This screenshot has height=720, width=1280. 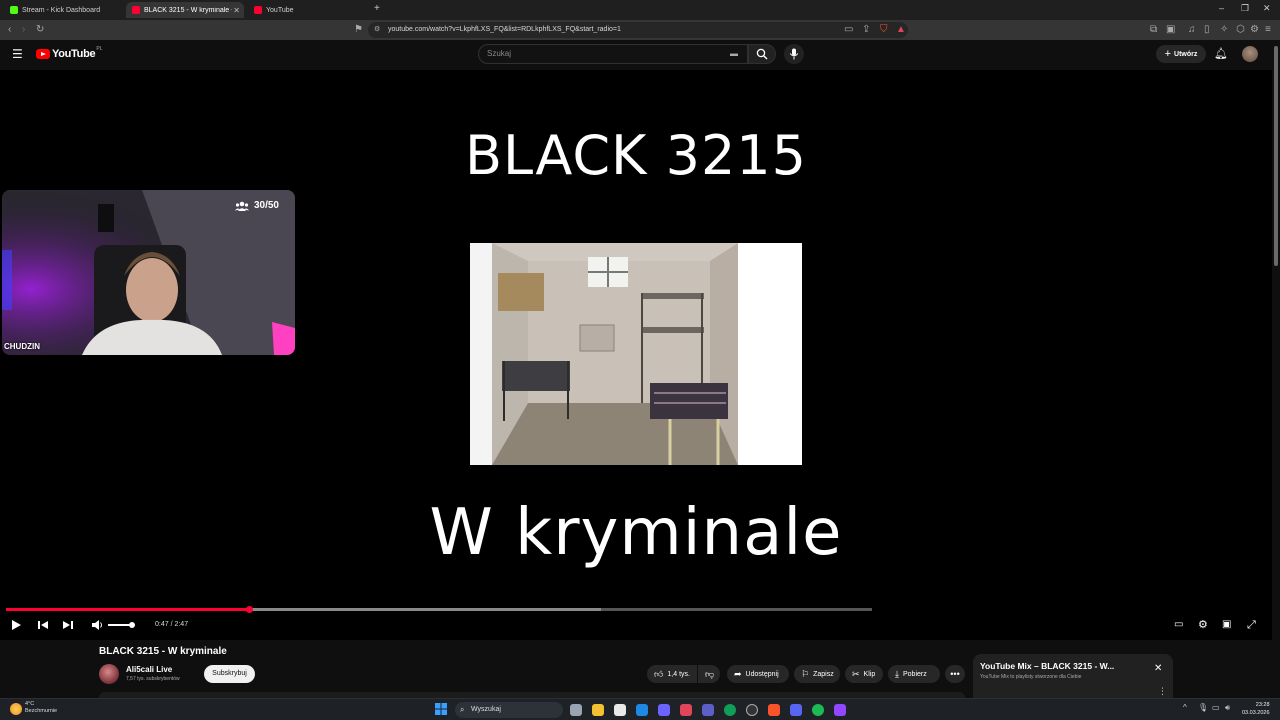 What do you see at coordinates (1185, 707) in the screenshot?
I see `tray-overflow-icon: ^` at bounding box center [1185, 707].